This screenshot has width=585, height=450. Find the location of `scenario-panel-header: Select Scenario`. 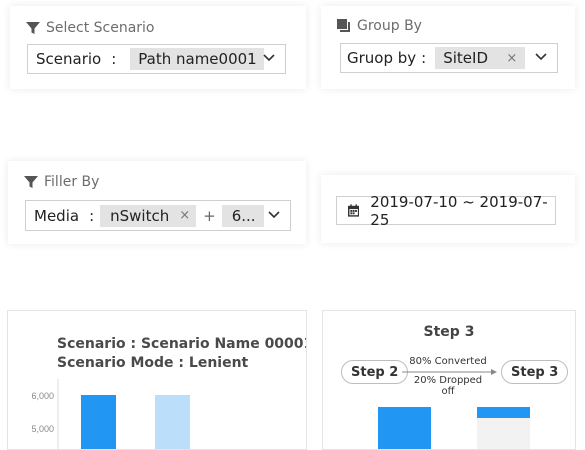

scenario-panel-header: Select Scenario is located at coordinates (90, 28).